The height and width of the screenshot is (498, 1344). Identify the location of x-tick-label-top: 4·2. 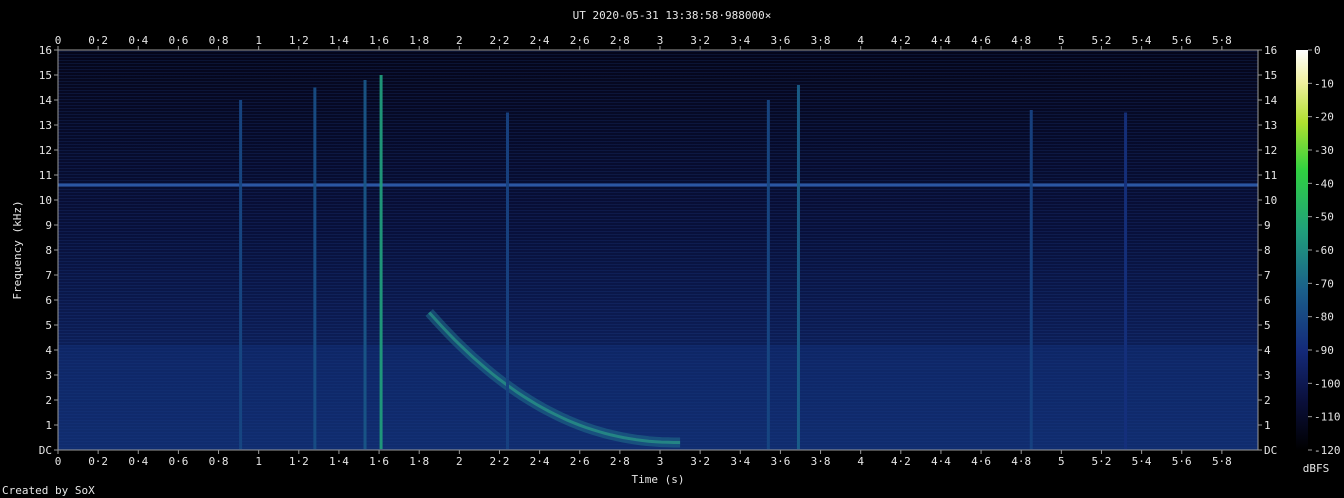
(901, 40).